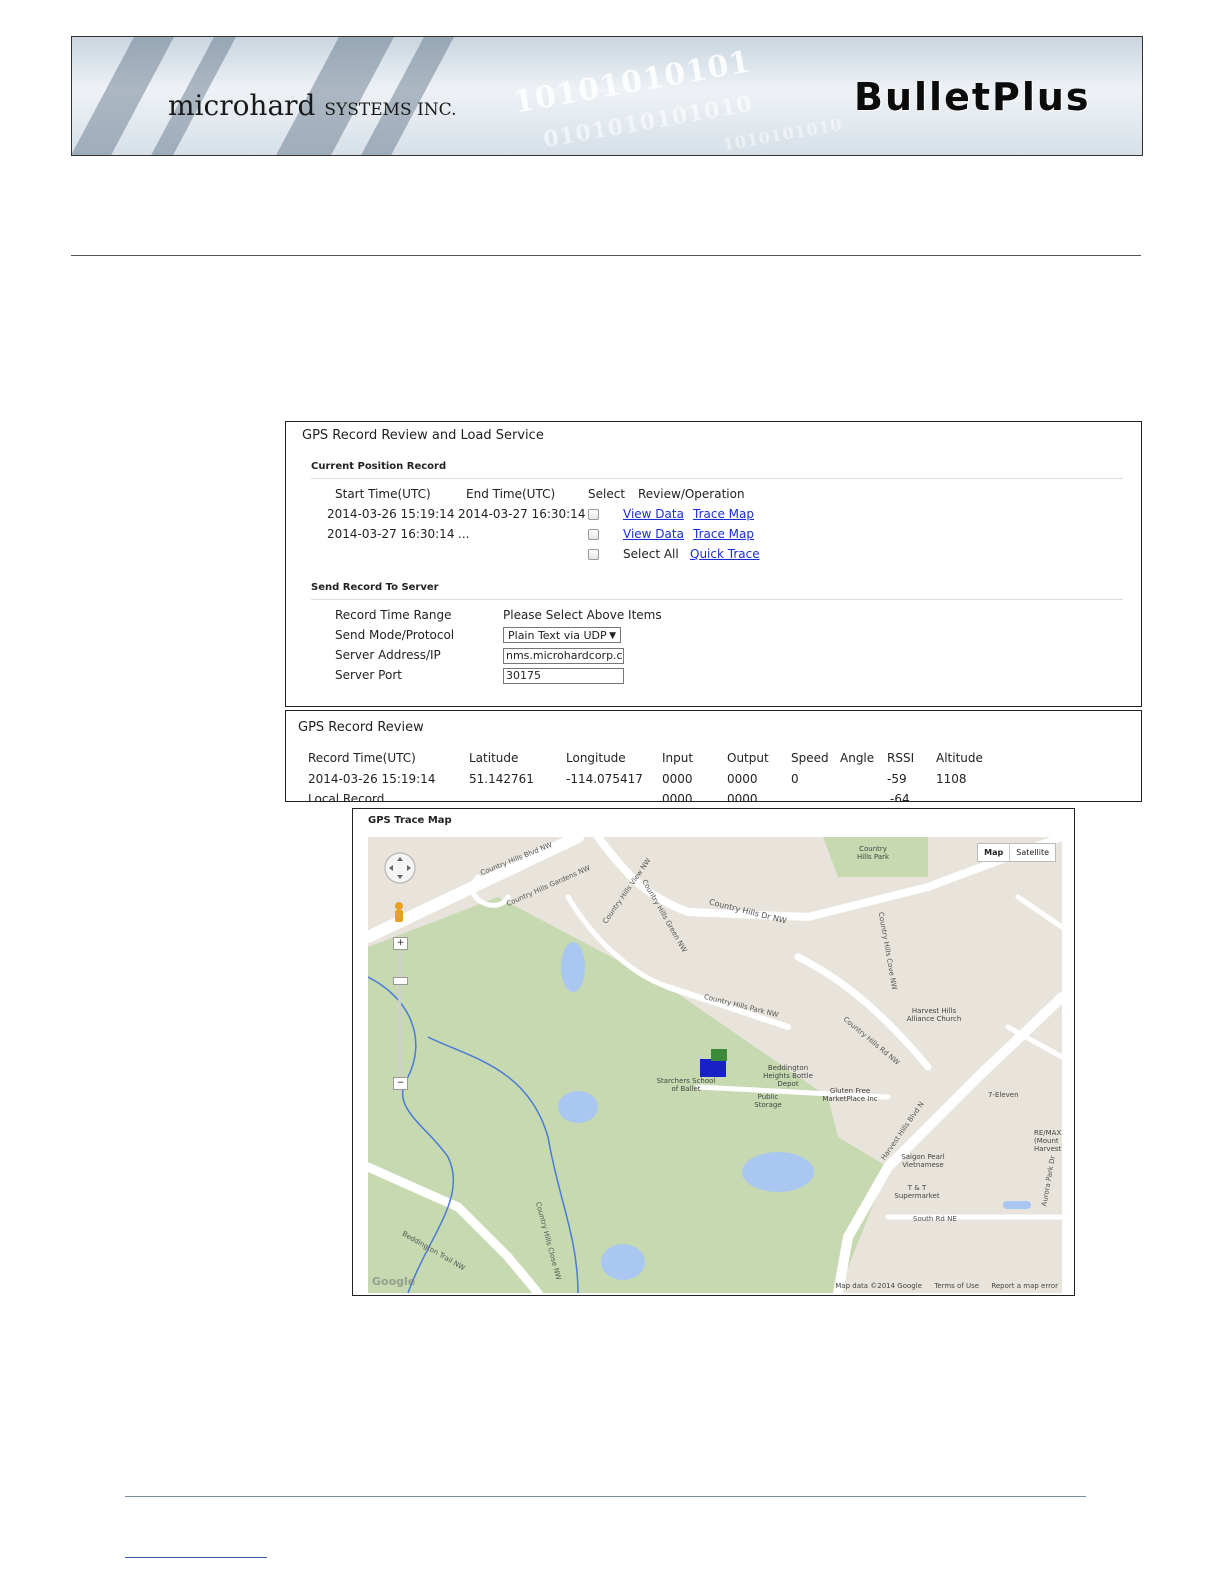 Image resolution: width=1224 pixels, height=1584 pixels. Describe the element at coordinates (563, 656) in the screenshot. I see `server-address-input: nms.microhardcorp.com` at that location.